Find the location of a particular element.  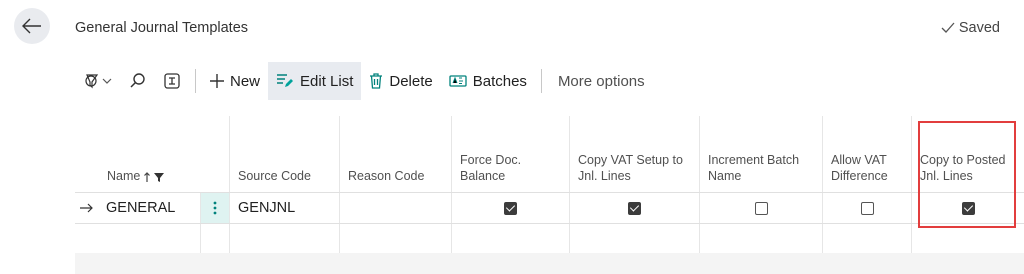

reason-code-cell is located at coordinates (395, 208).